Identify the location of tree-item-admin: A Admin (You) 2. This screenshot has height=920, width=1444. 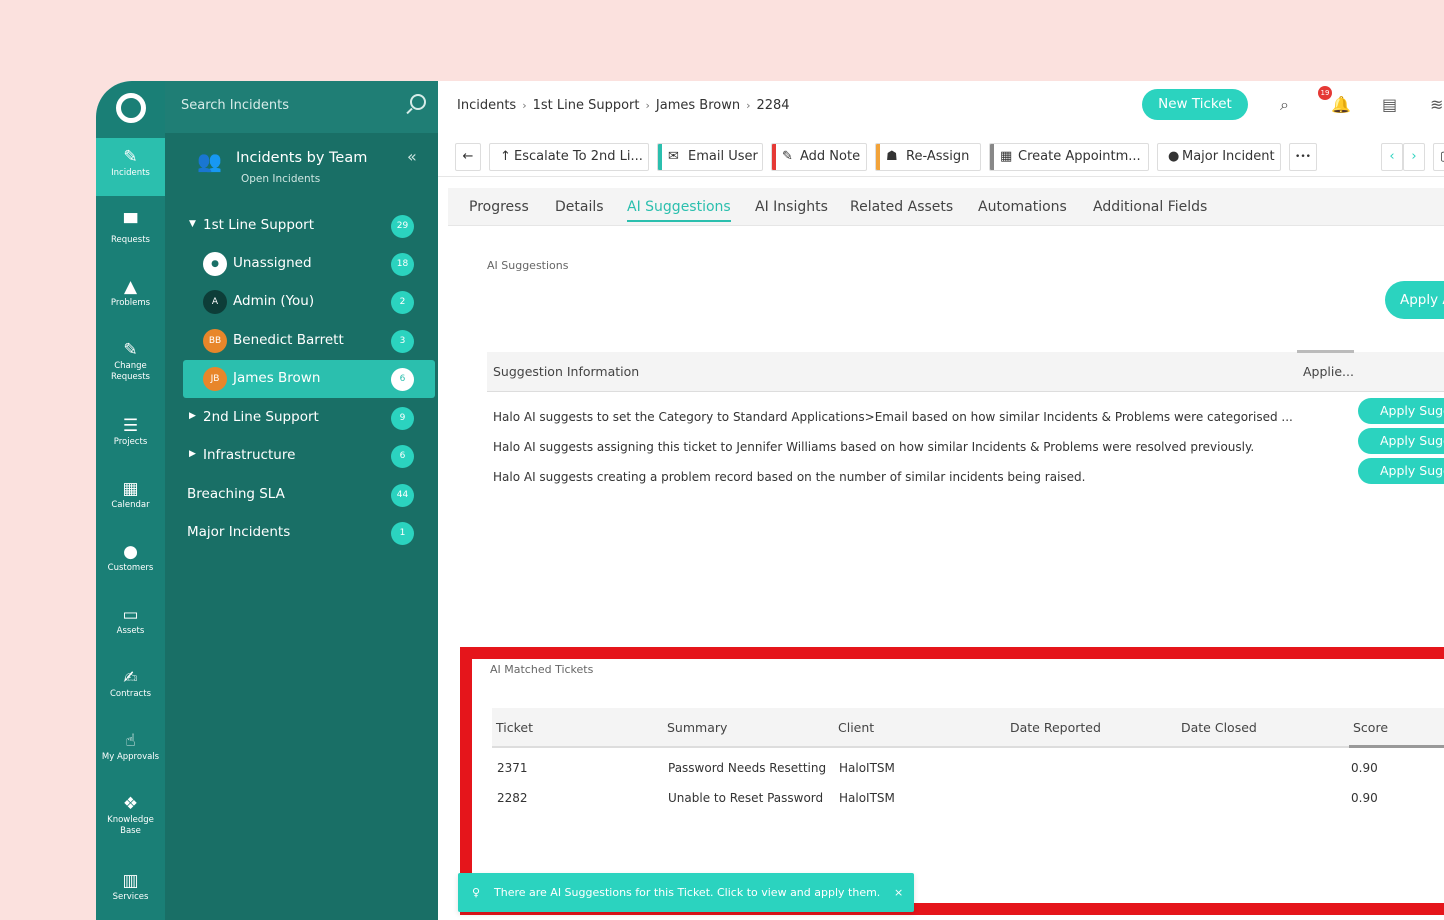
(309, 302).